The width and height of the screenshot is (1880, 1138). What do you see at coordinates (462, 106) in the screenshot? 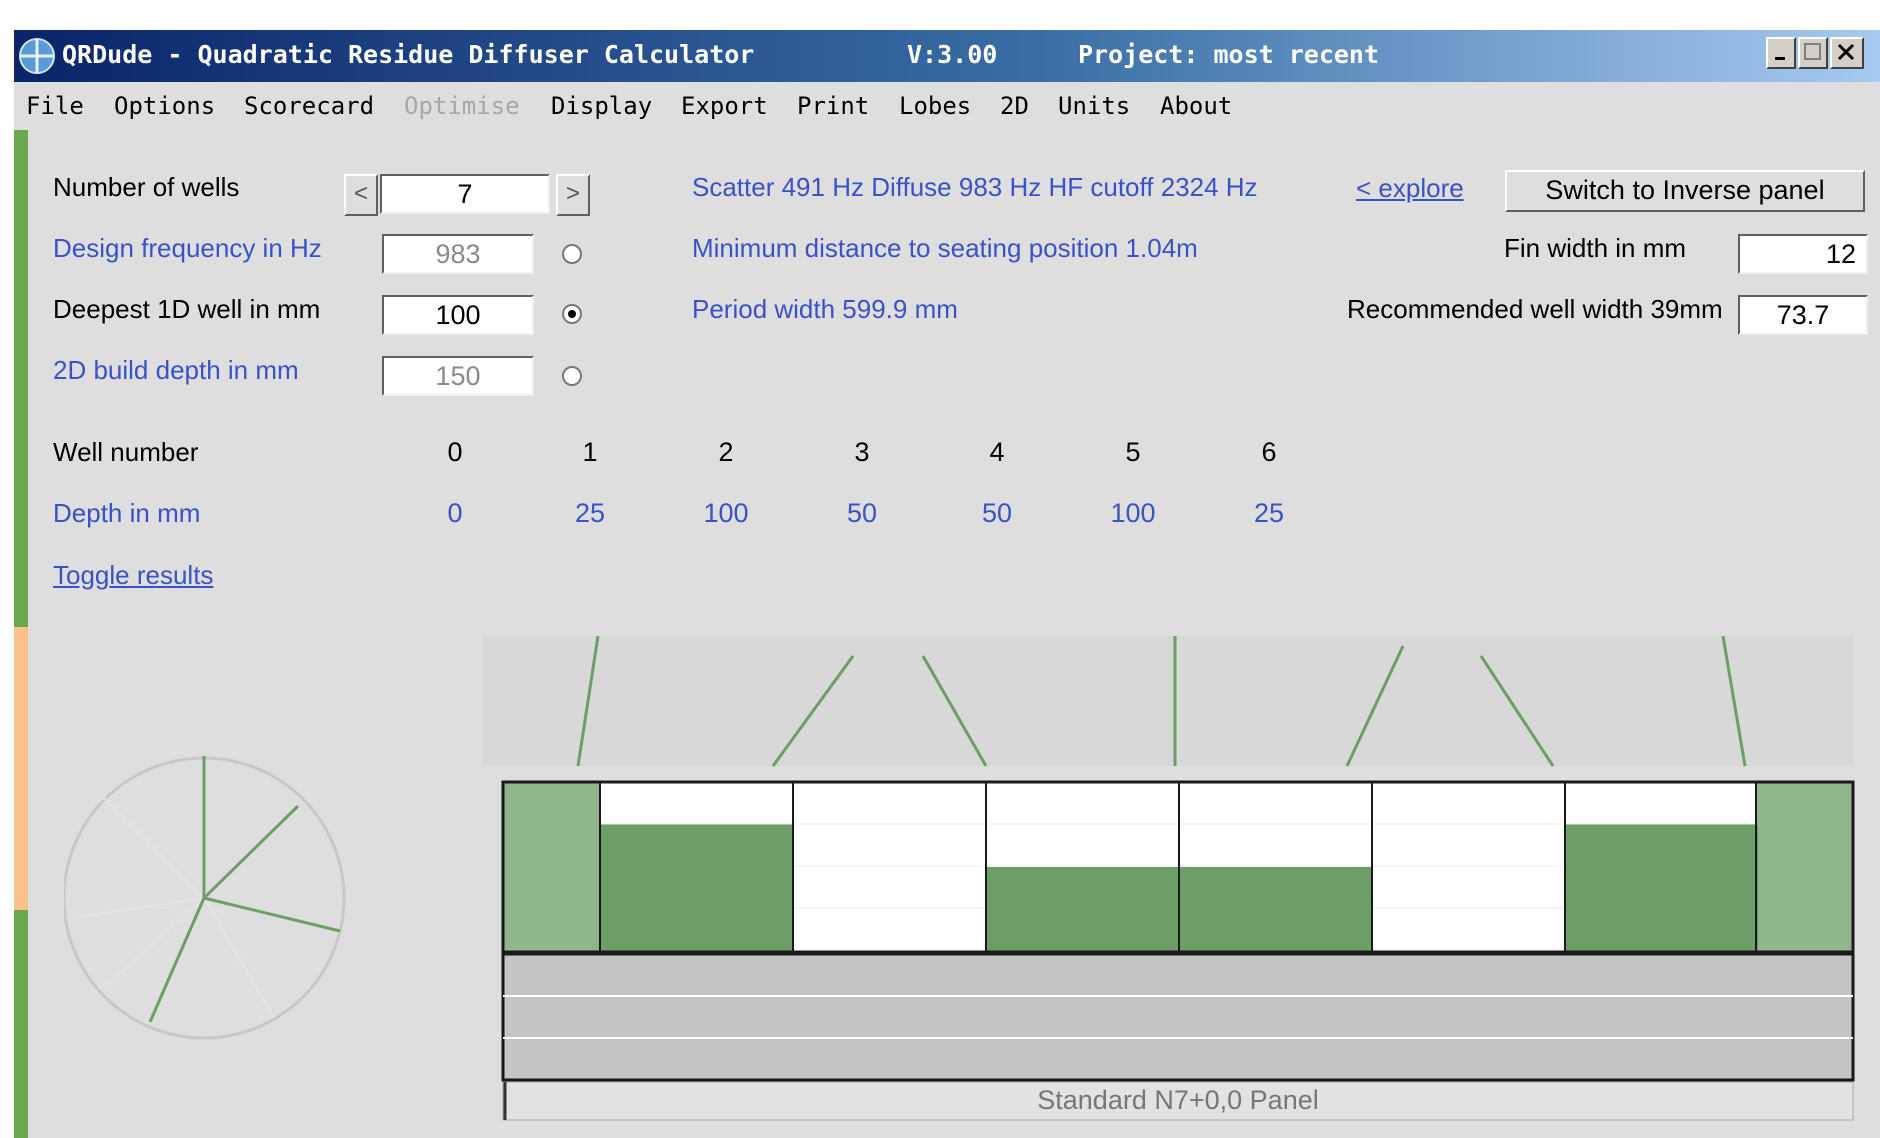
I see `menu-optimise: Optimise` at bounding box center [462, 106].